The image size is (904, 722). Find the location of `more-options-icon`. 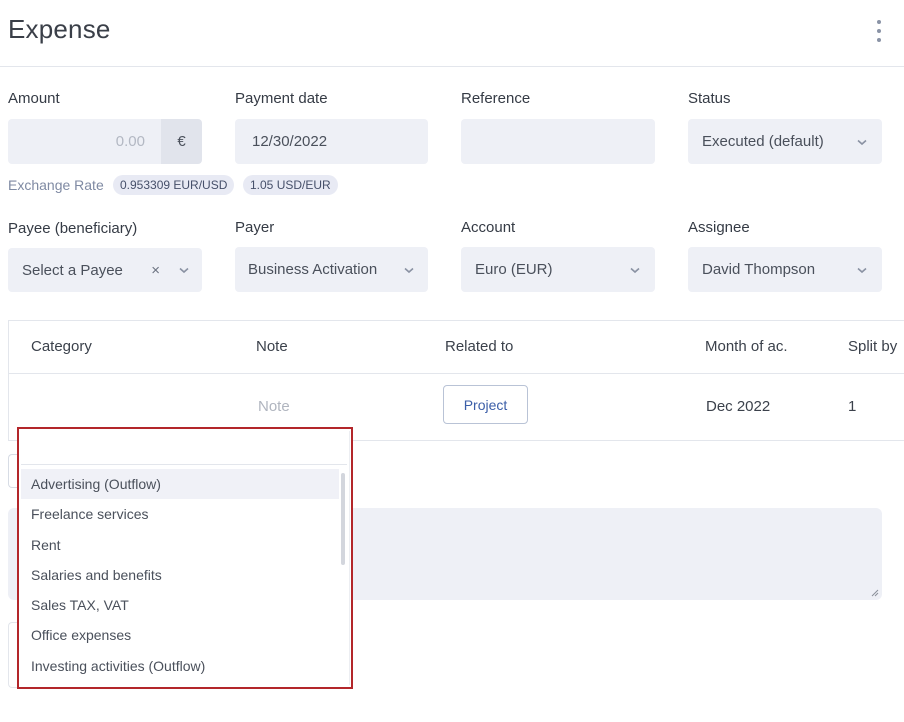

more-options-icon is located at coordinates (879, 31).